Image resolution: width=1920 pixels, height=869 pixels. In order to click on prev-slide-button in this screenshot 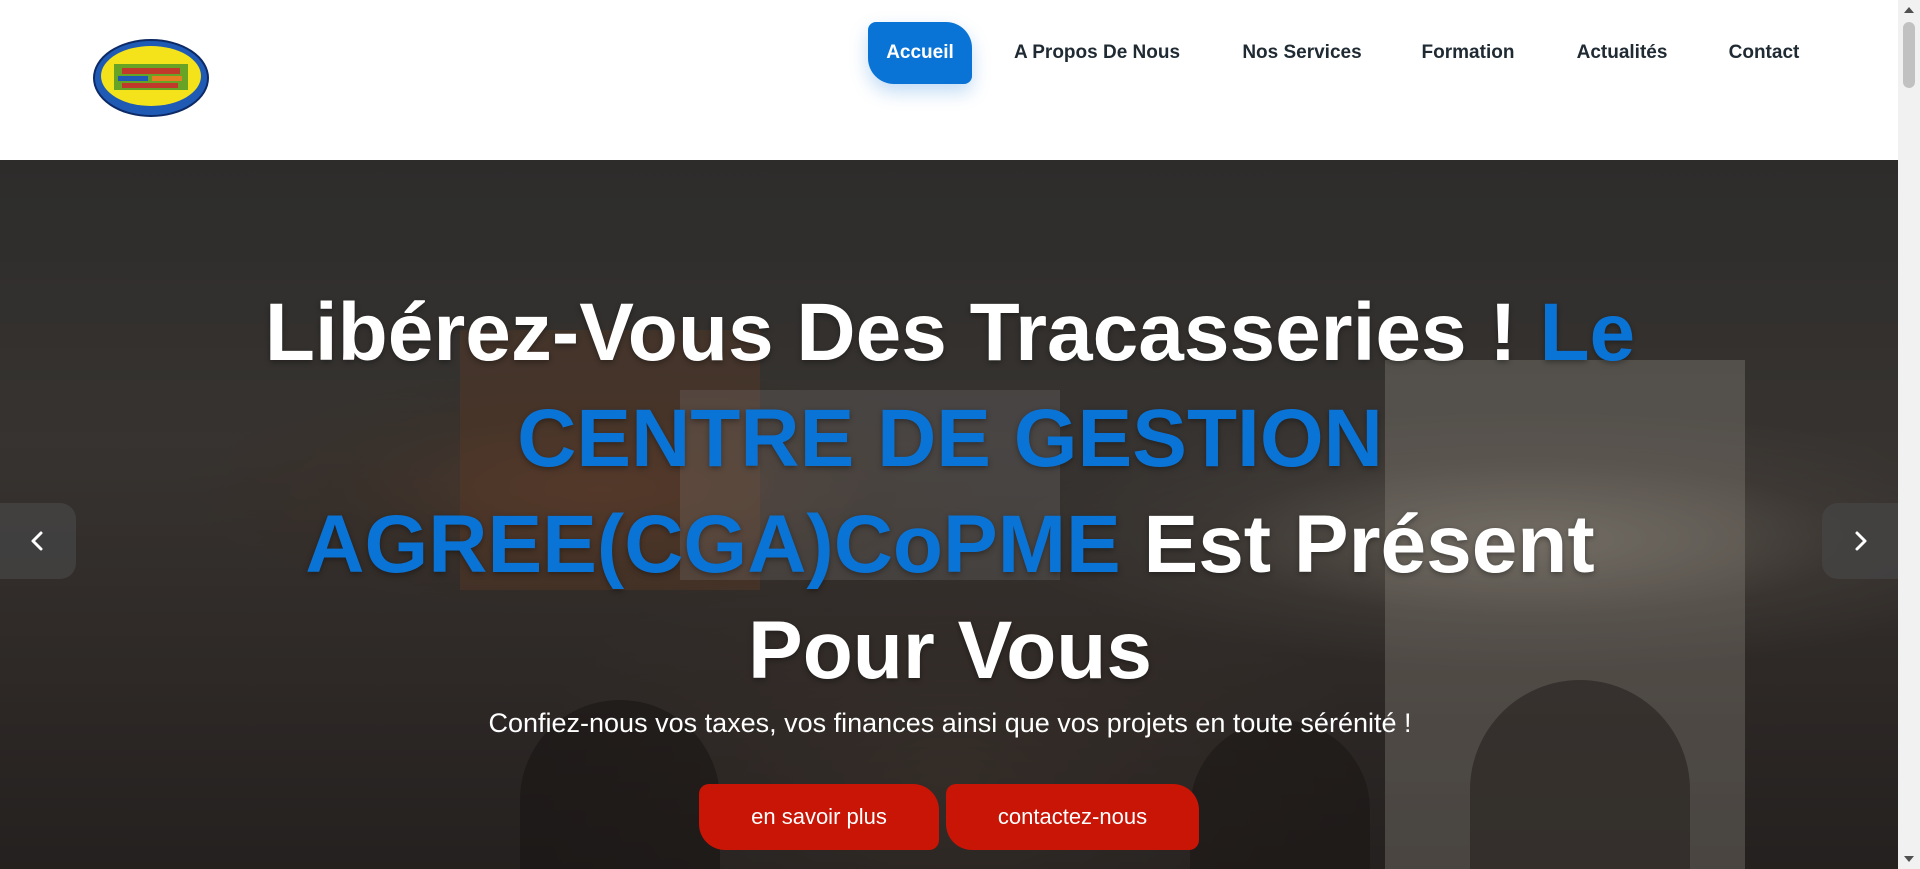, I will do `click(38, 541)`.